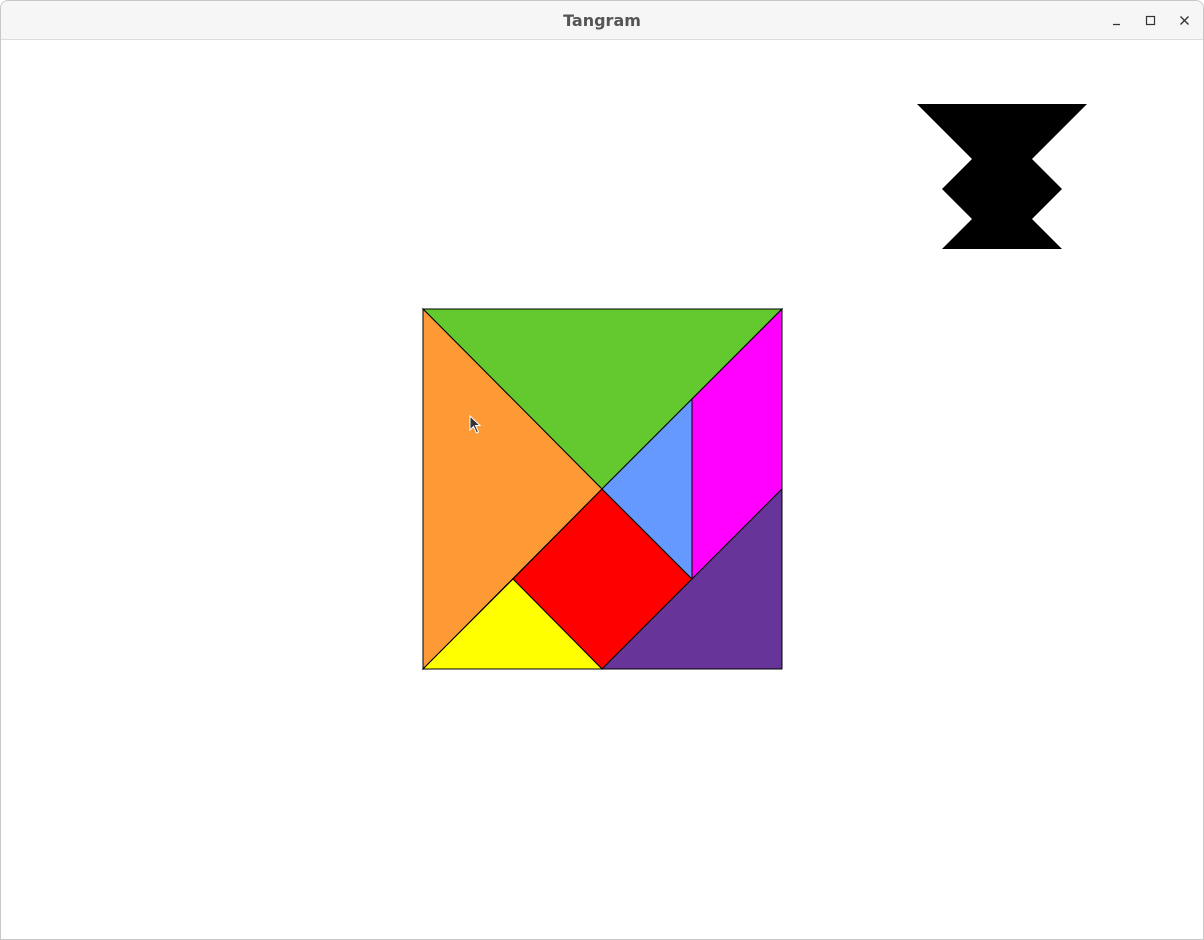  I want to click on mouse-pointer-icon, so click(475, 424).